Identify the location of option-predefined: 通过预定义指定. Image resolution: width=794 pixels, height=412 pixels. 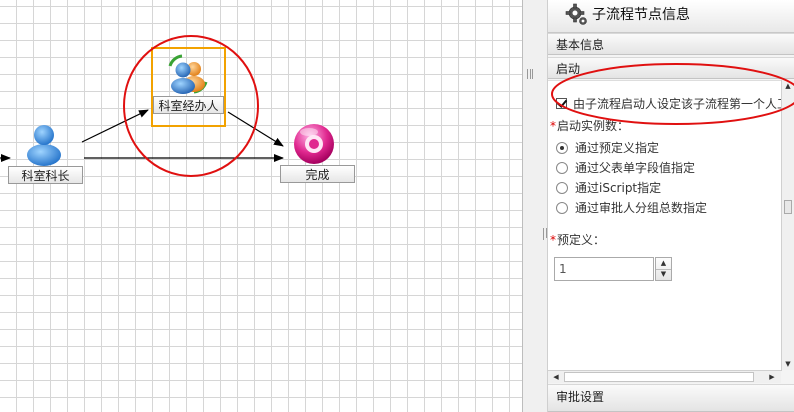
(607, 147).